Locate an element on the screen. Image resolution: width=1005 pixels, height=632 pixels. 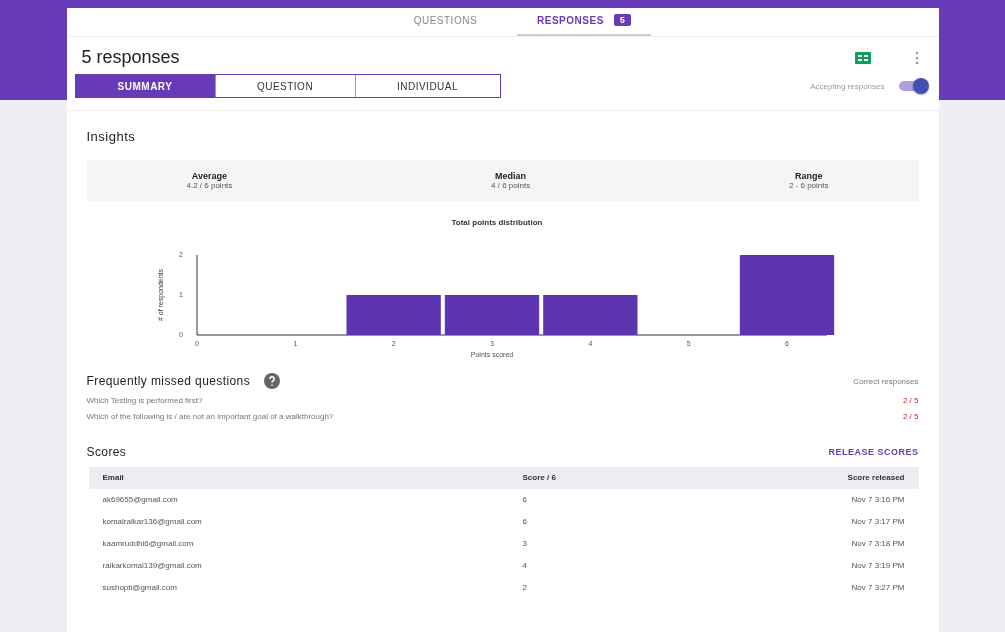
table-cell-text: 4 is located at coordinates (525, 566).